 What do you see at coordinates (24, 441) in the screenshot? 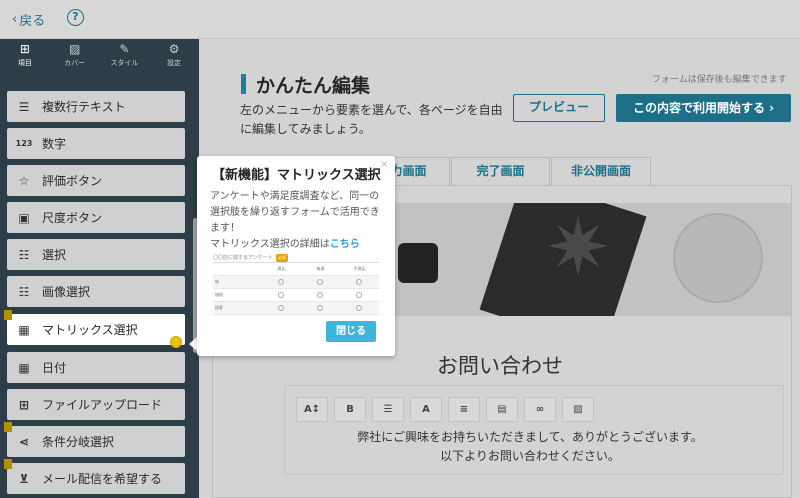
I see `branch-icon: ⋖` at bounding box center [24, 441].